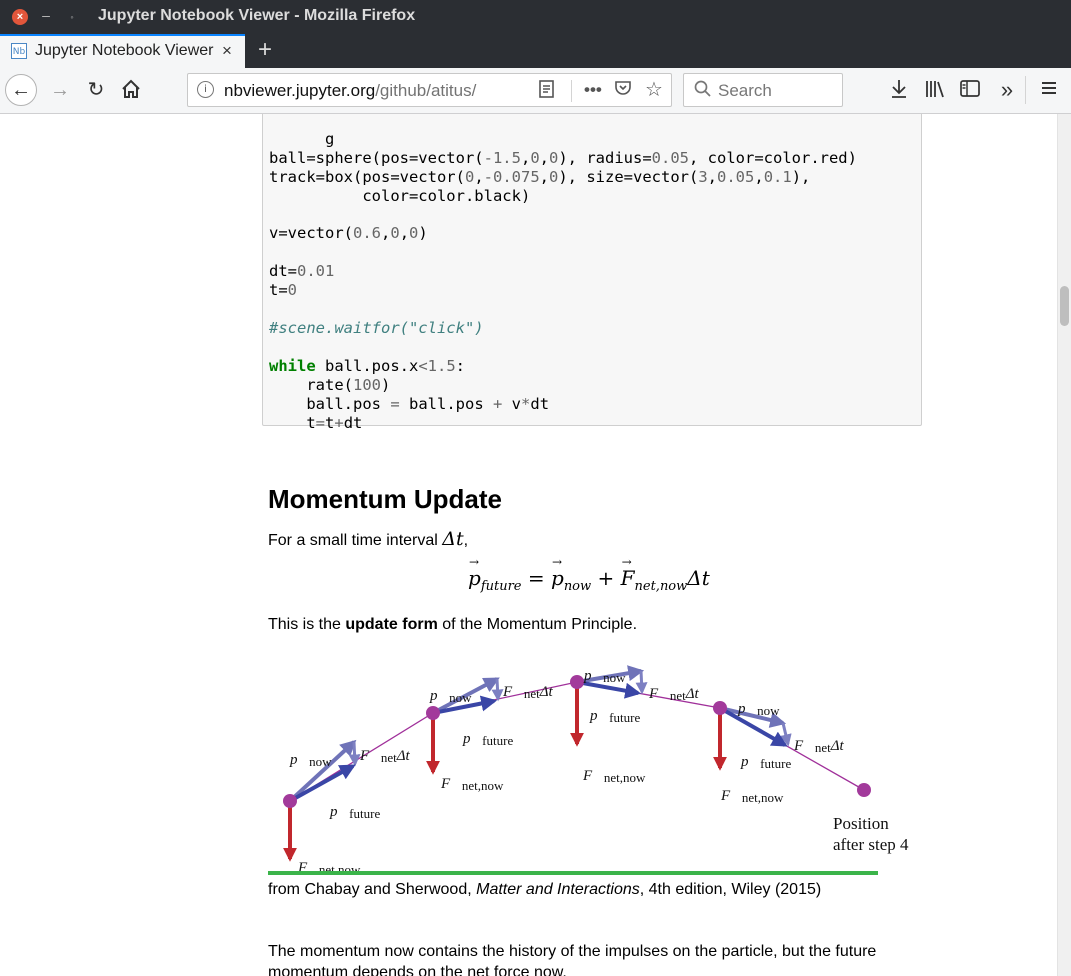  What do you see at coordinates (935, 92) in the screenshot?
I see `library-icon` at bounding box center [935, 92].